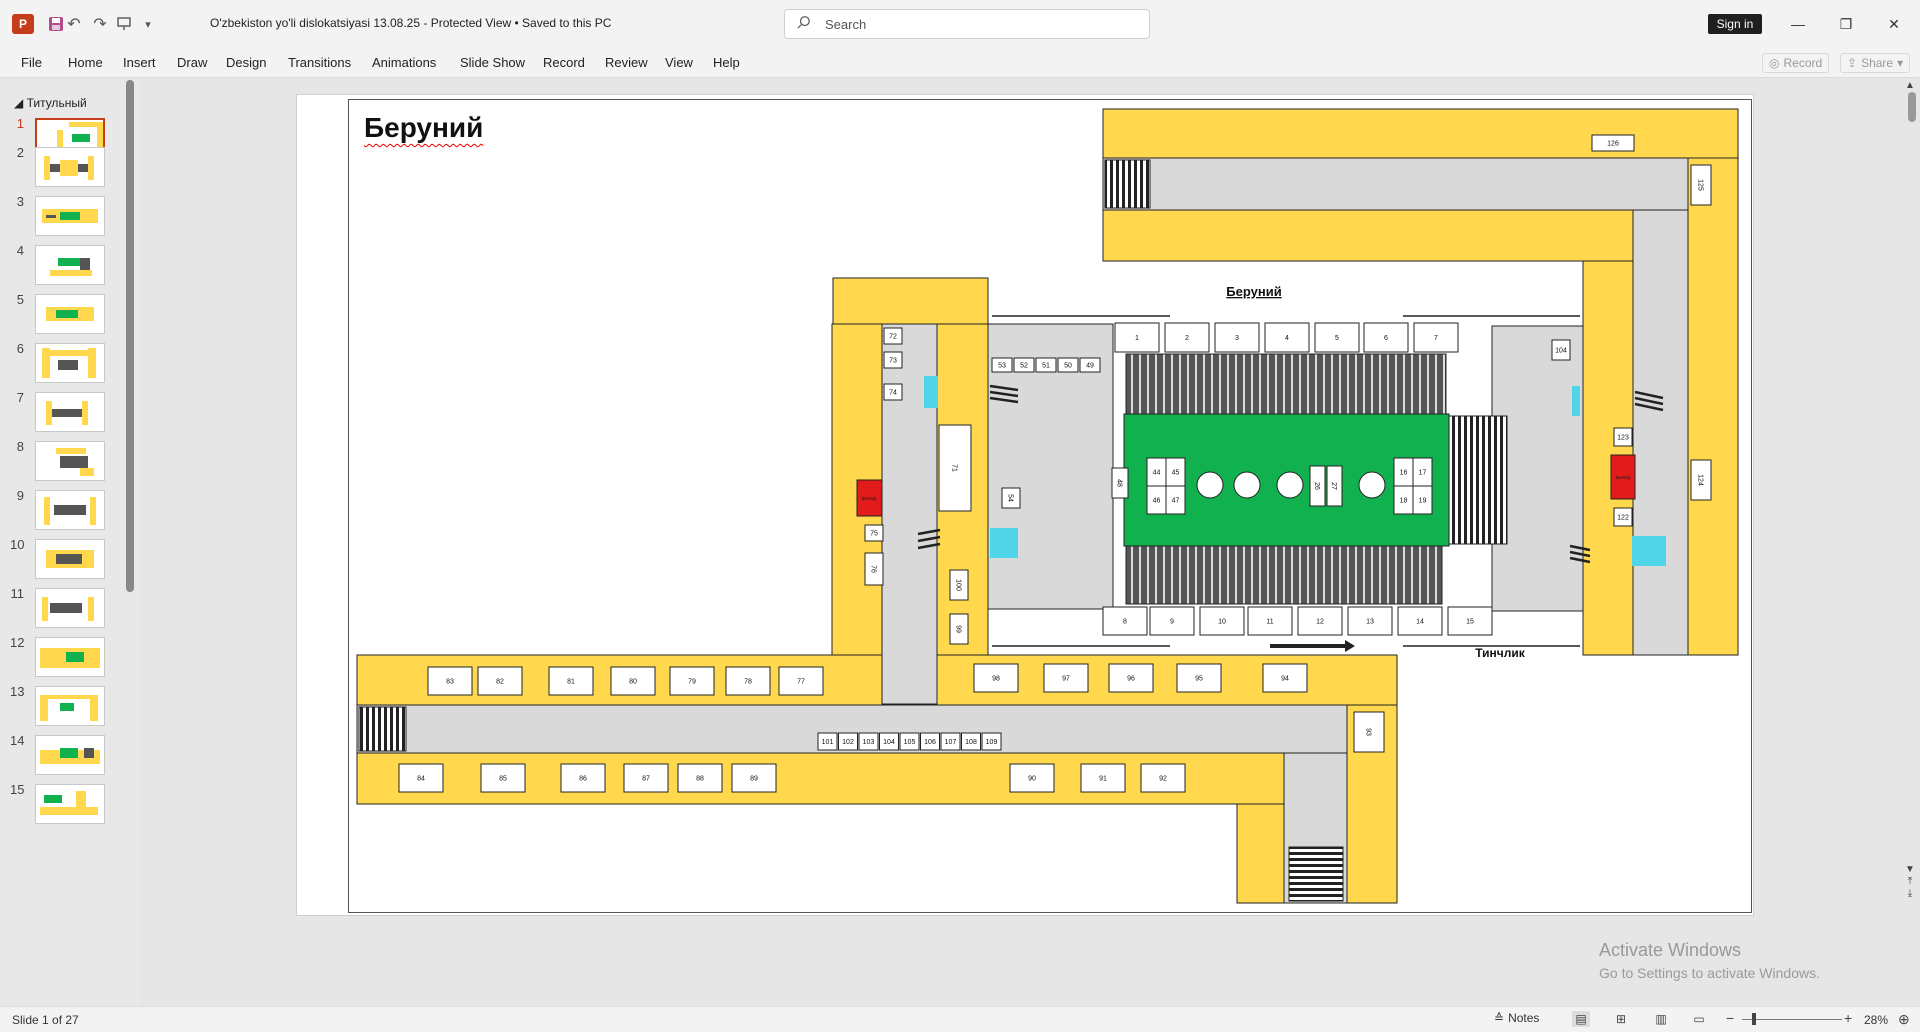 This screenshot has height=1032, width=1920. Describe the element at coordinates (754, 779) in the screenshot. I see `shop-number: 89` at that location.